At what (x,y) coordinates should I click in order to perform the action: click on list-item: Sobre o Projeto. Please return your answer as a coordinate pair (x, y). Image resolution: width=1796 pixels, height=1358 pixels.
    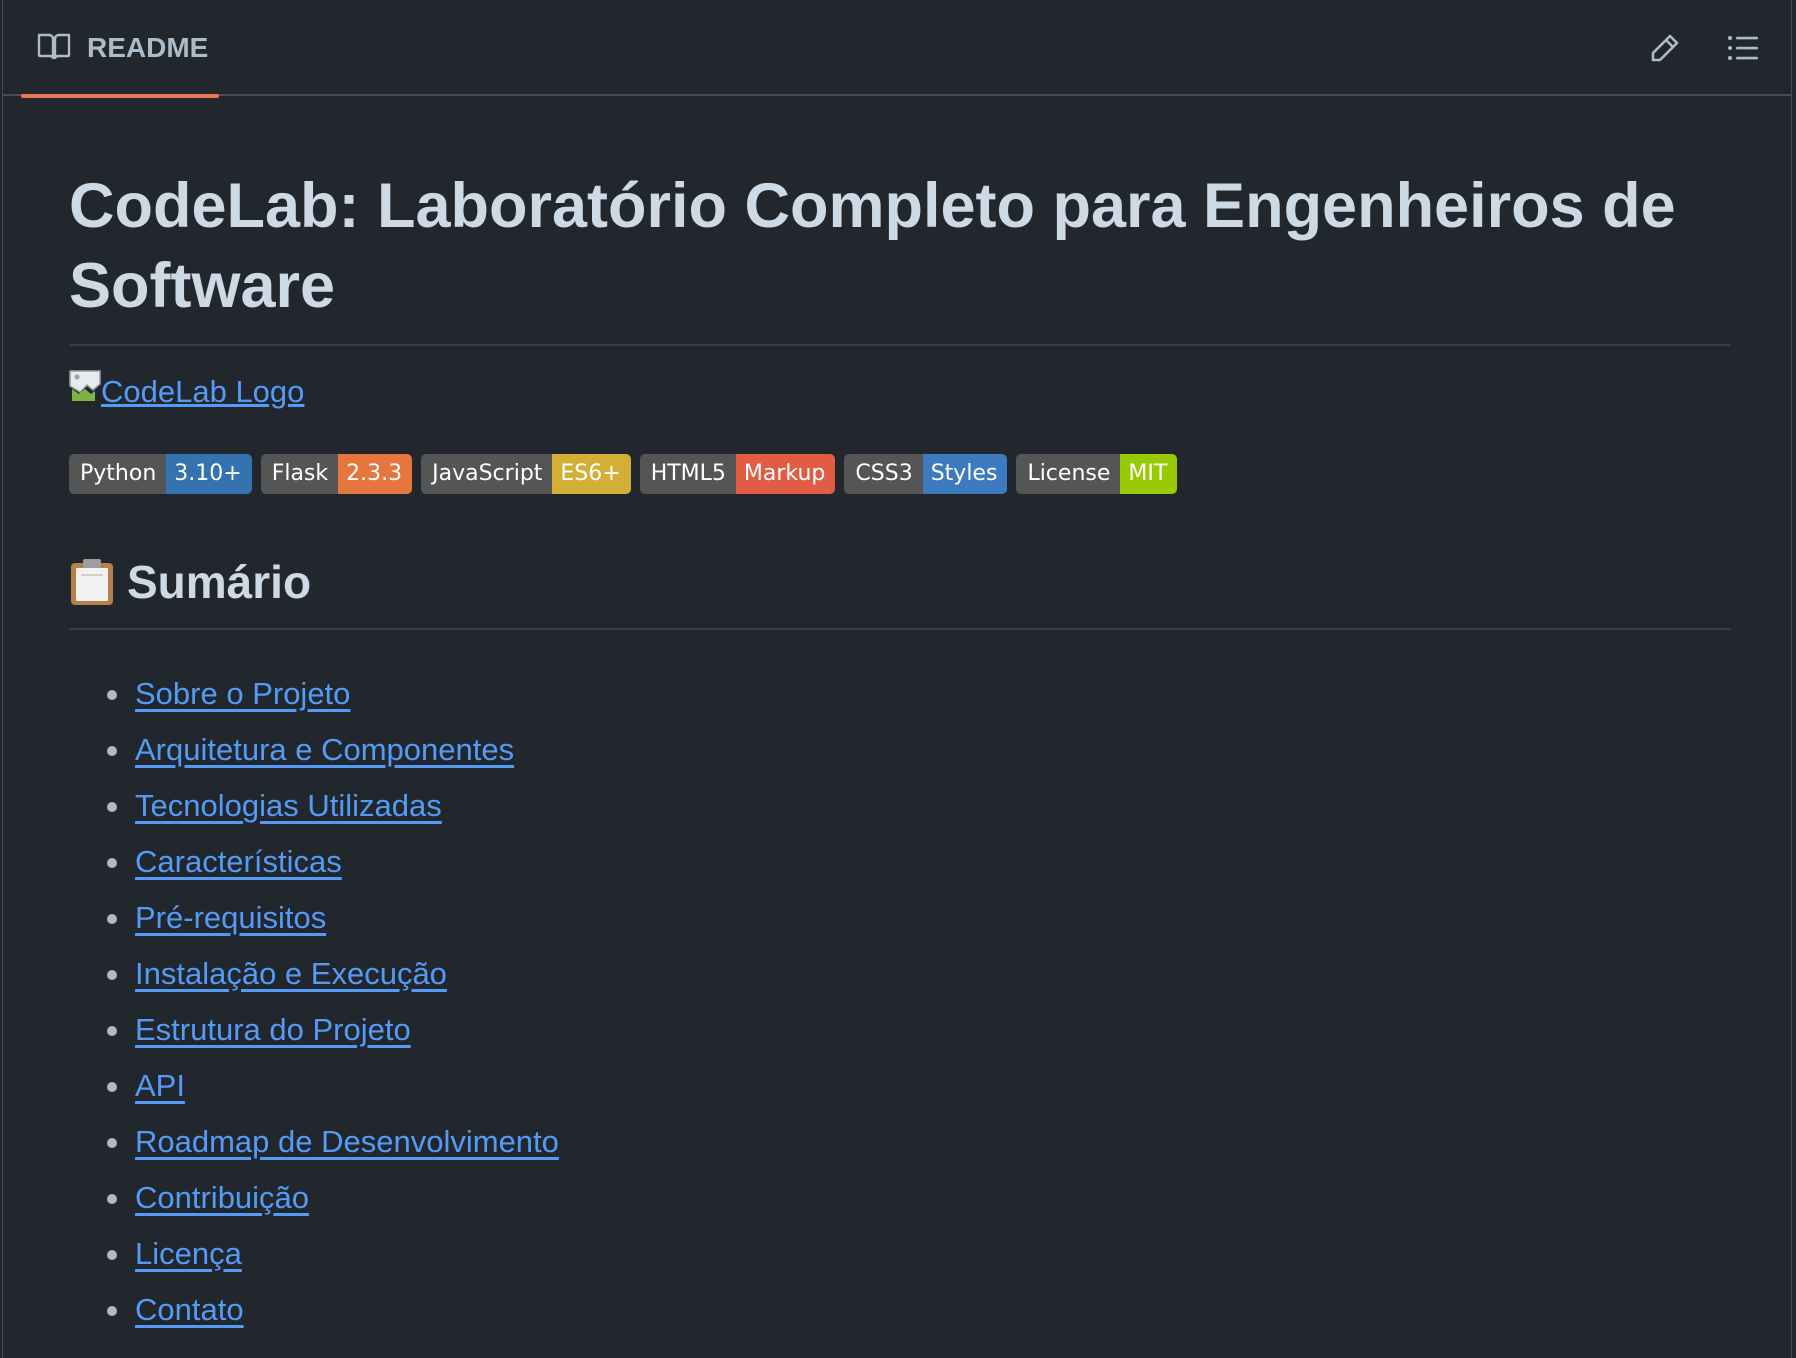
    Looking at the image, I should click on (314, 694).